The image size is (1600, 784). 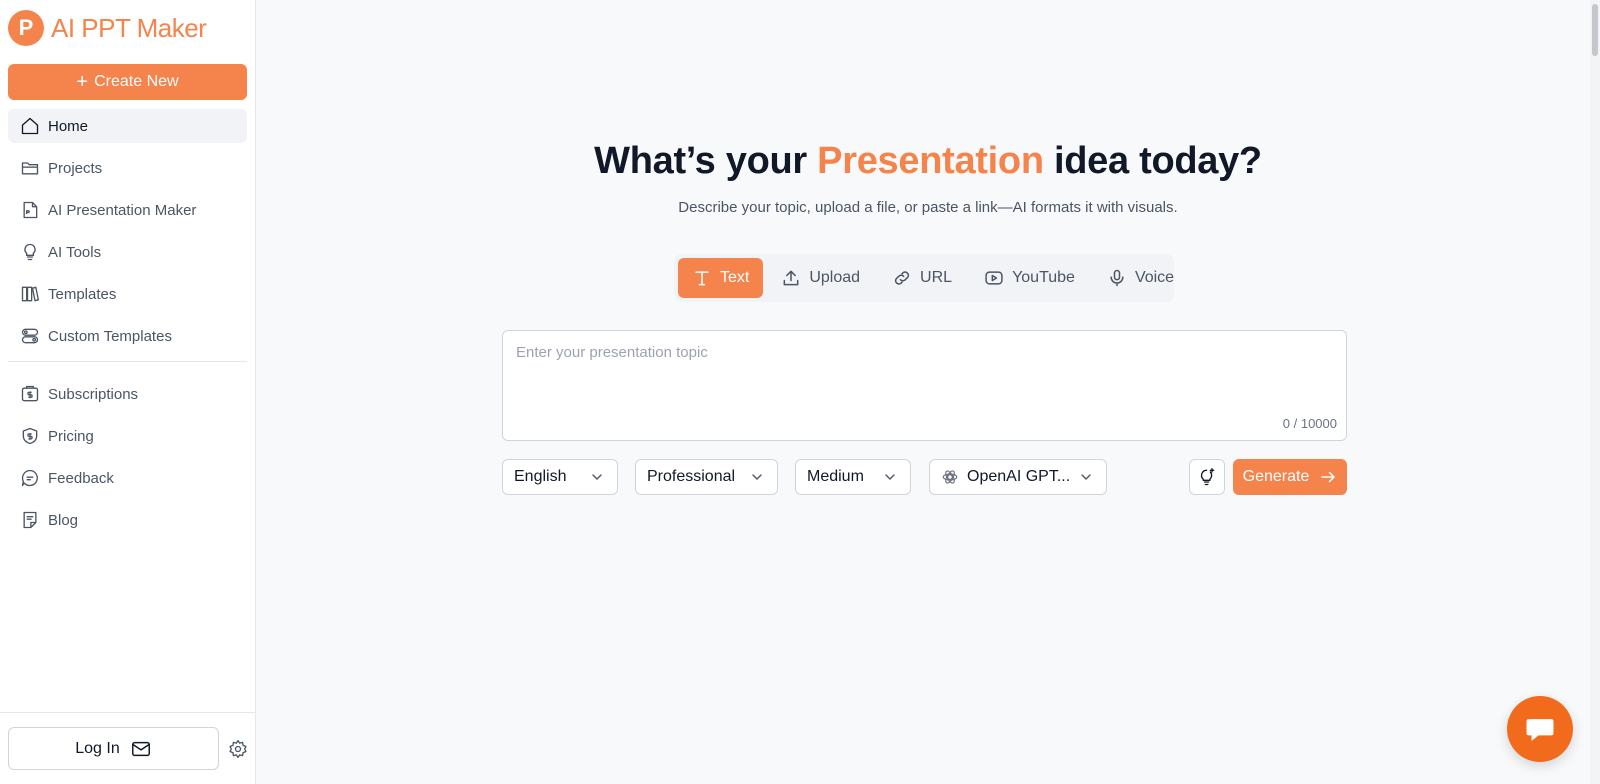 What do you see at coordinates (706, 161) in the screenshot?
I see `title-before: What’s your` at bounding box center [706, 161].